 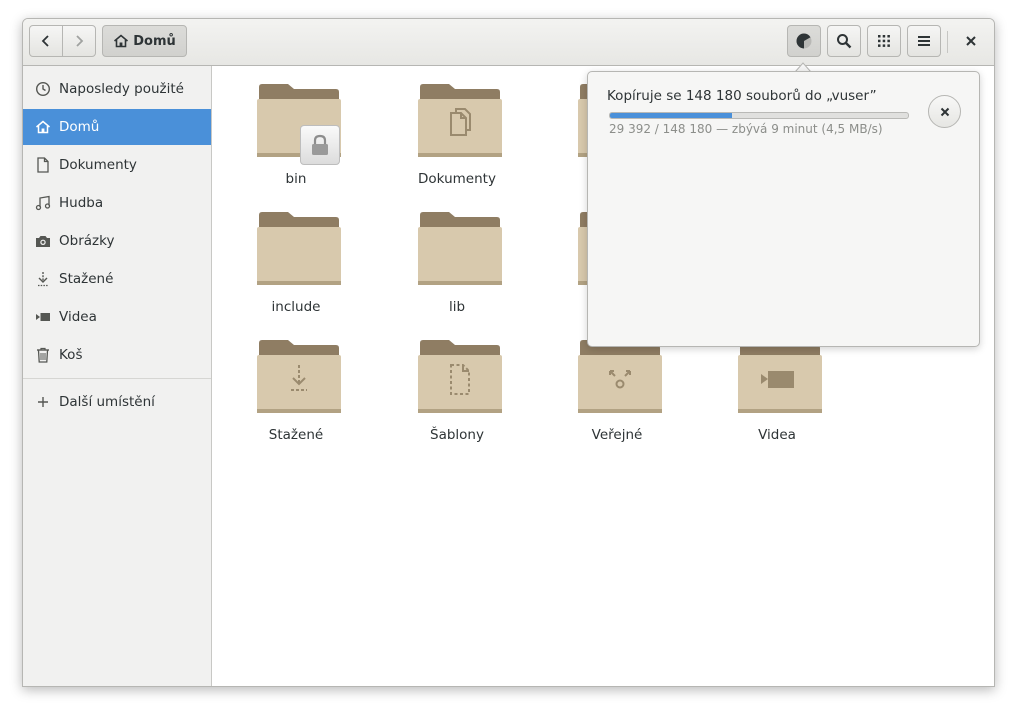 I want to click on search-icon, so click(x=844, y=41).